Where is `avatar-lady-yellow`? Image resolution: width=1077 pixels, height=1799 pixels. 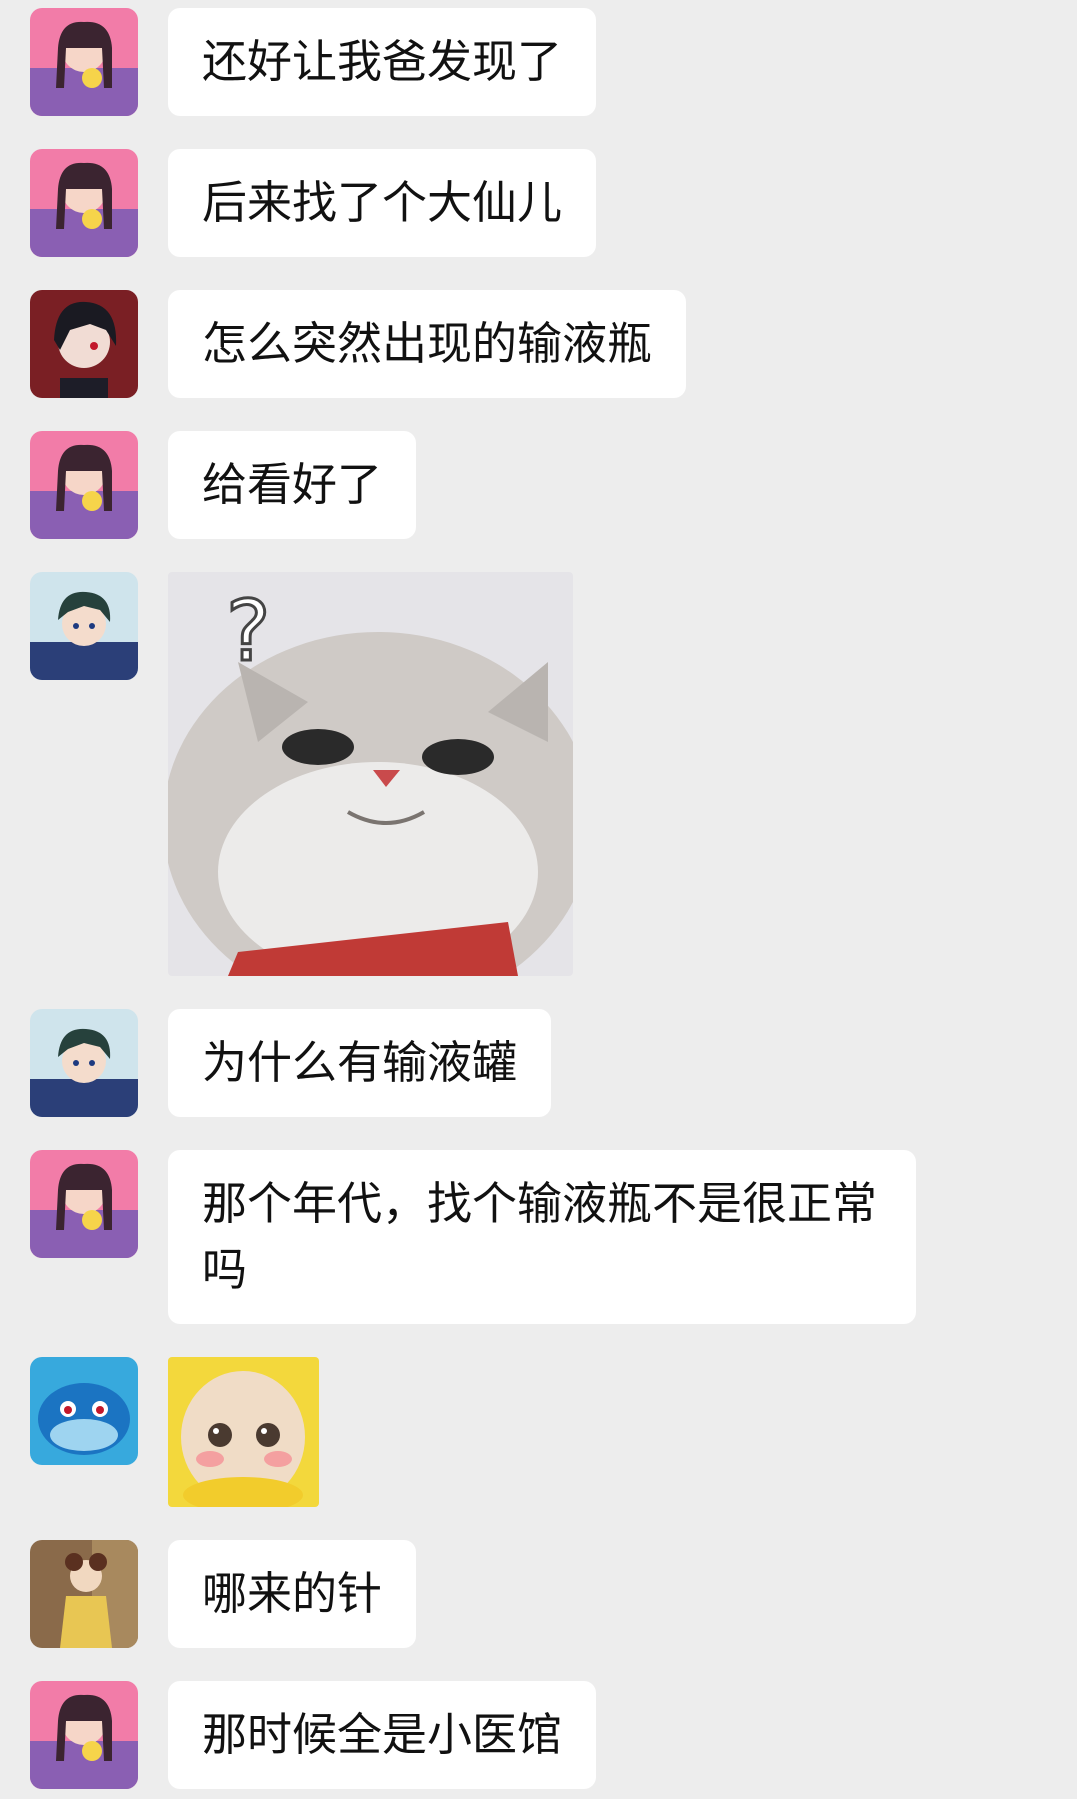 avatar-lady-yellow is located at coordinates (84, 1594).